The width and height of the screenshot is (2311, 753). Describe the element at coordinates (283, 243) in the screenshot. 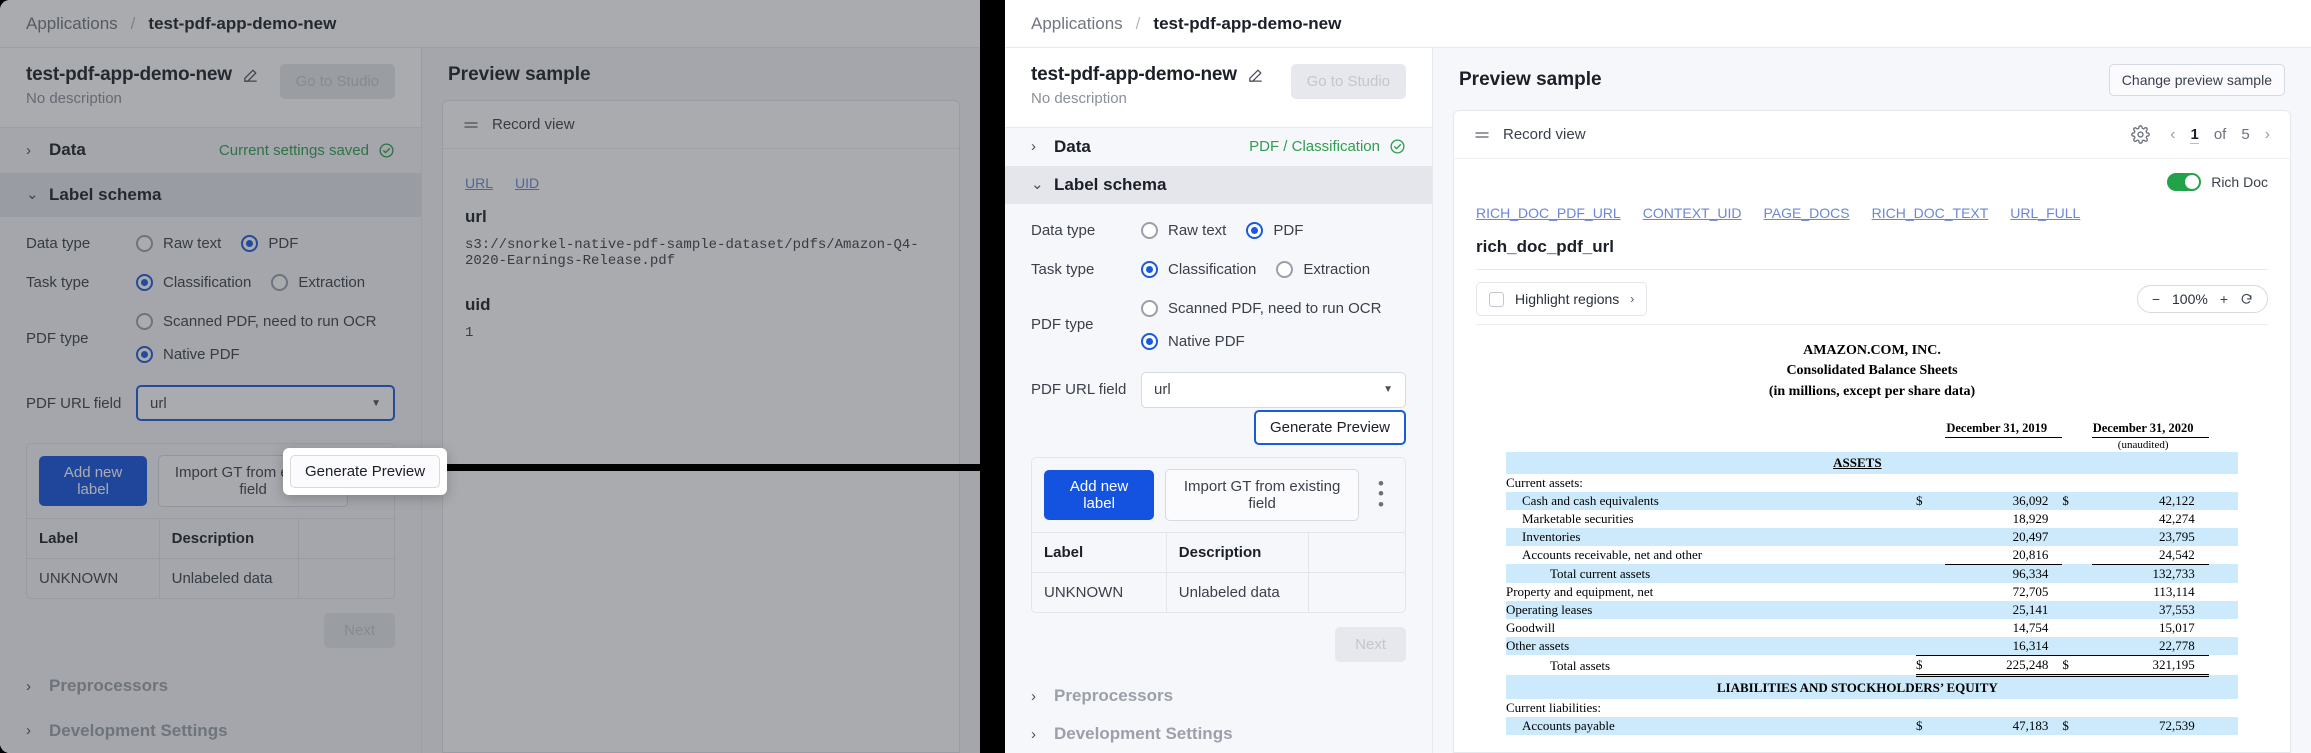

I see `radio-label: PDF` at that location.